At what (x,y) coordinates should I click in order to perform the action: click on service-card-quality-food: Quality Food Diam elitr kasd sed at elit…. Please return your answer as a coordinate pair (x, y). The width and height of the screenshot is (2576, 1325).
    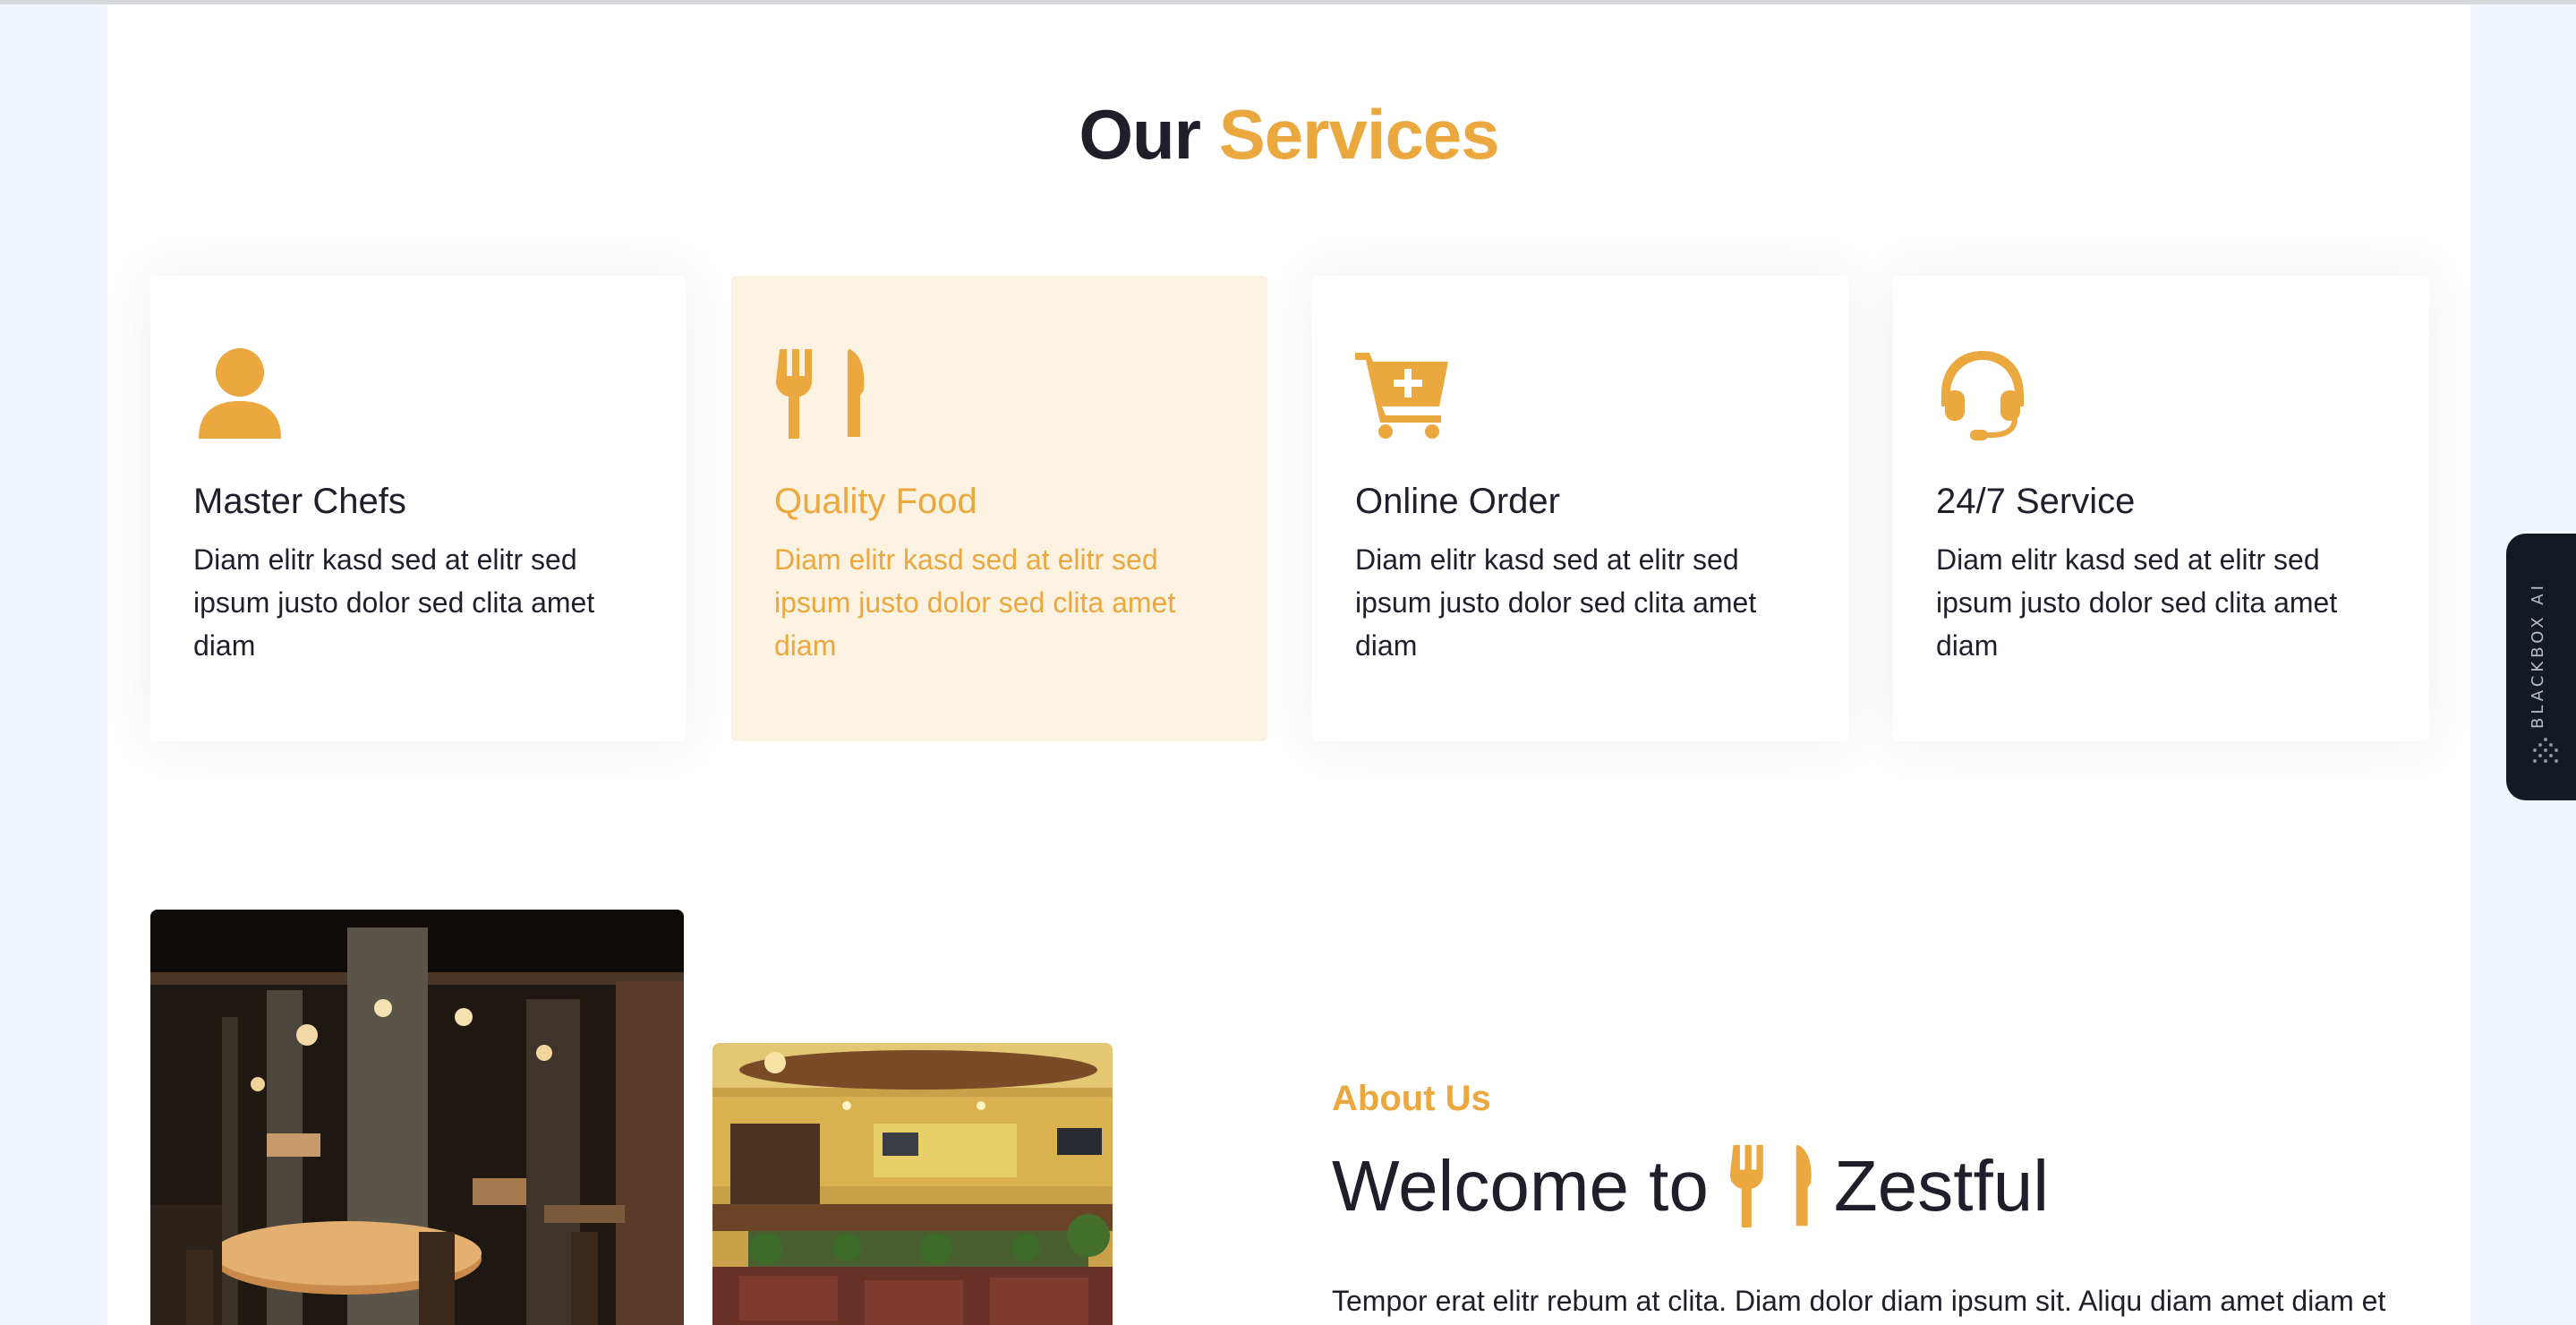
    Looking at the image, I should click on (999, 508).